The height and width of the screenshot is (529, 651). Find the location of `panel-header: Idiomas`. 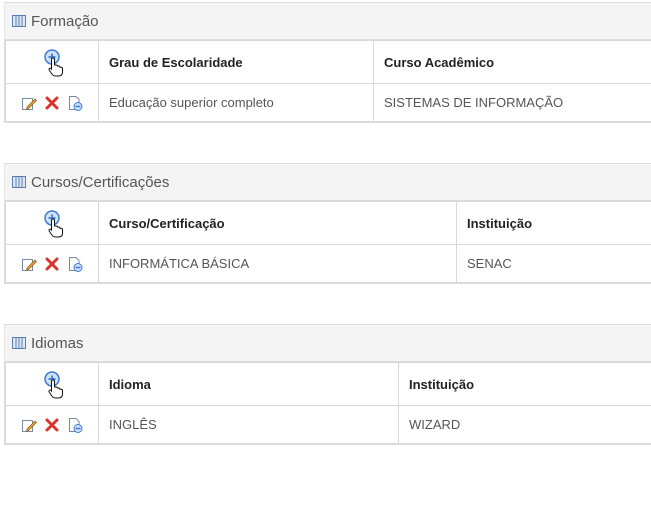

panel-header: Idiomas is located at coordinates (327, 343).